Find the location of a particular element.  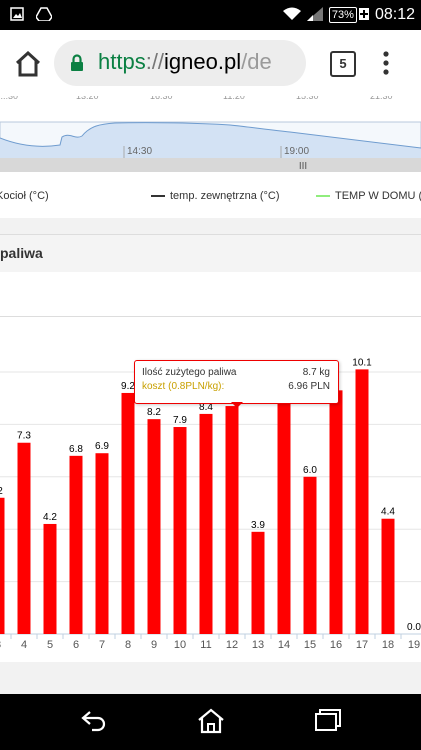

address-bar: https://igneo.pl/de is located at coordinates (180, 63).